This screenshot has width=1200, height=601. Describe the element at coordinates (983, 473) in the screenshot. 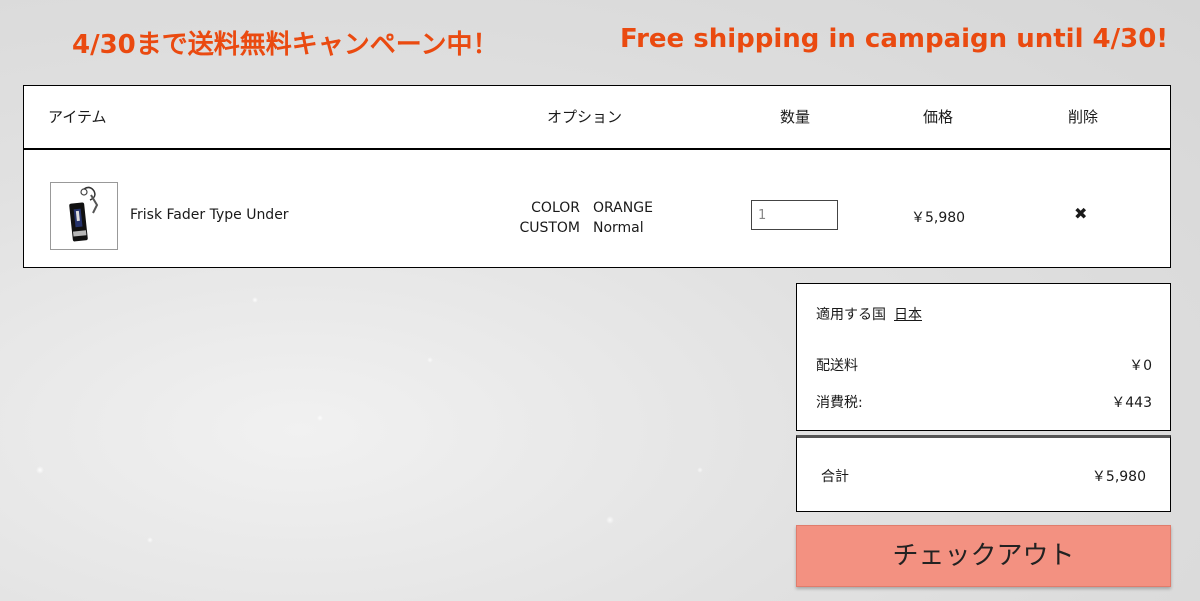

I see `order-total: 合計 ￥5,980` at that location.